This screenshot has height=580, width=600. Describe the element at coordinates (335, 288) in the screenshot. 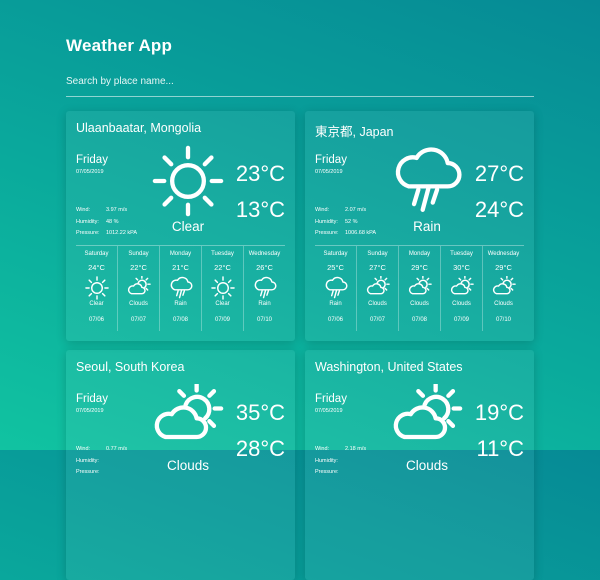

I see `forecast-day: Saturday 25°C Rain 07/06` at that location.